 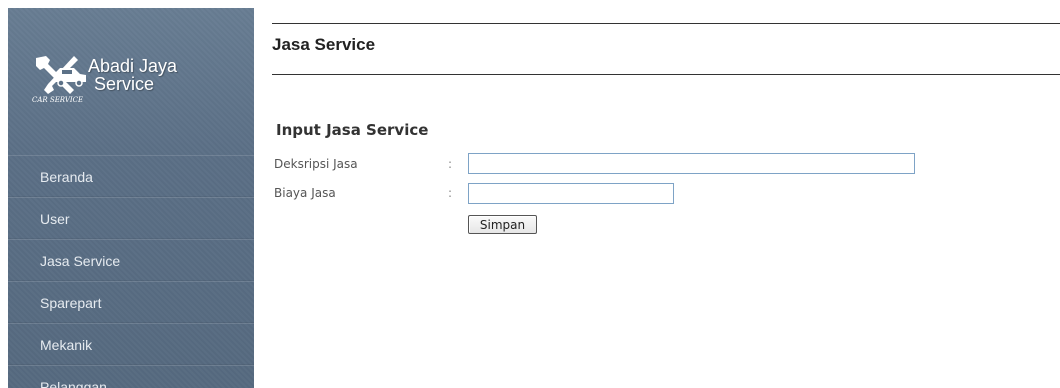 I want to click on brand-tagline: CAR SERVICE, so click(x=58, y=100).